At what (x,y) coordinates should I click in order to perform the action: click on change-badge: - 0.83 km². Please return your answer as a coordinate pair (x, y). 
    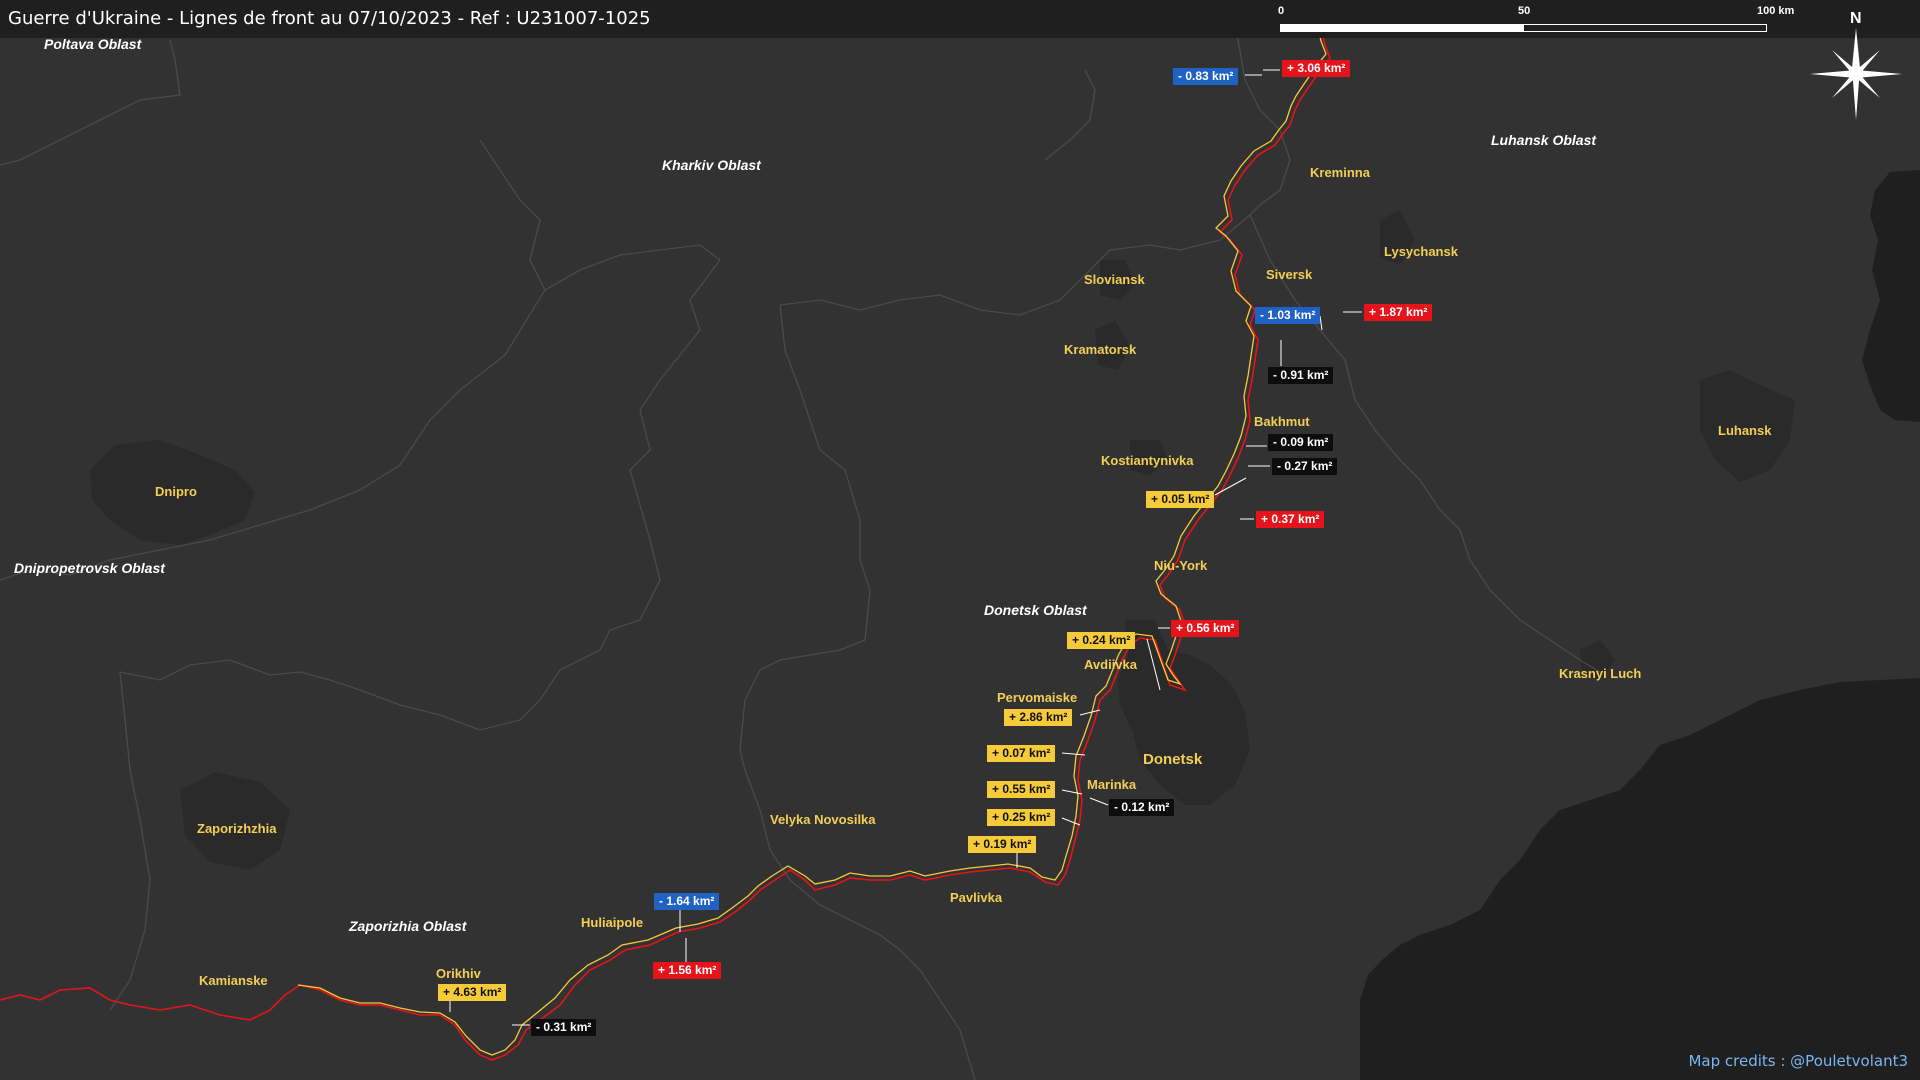
    Looking at the image, I should click on (1206, 76).